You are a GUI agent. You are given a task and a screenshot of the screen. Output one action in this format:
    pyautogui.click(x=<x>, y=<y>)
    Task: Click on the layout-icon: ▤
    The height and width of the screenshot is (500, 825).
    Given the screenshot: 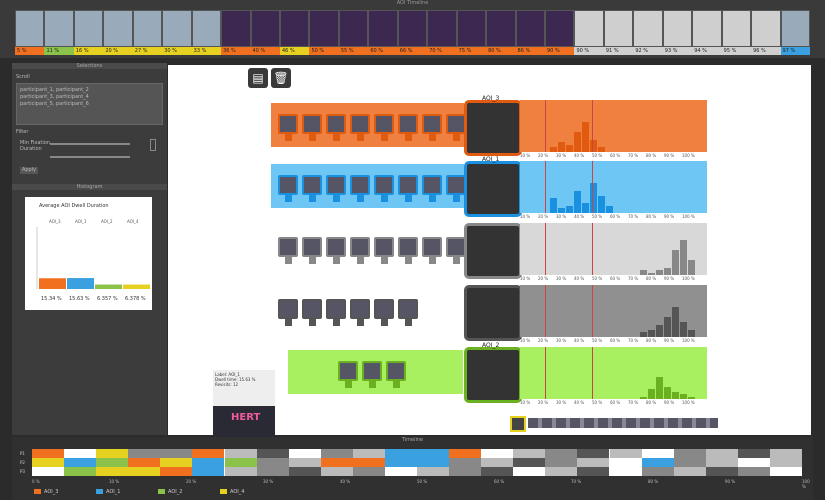 What is the action you would take?
    pyautogui.click(x=258, y=78)
    